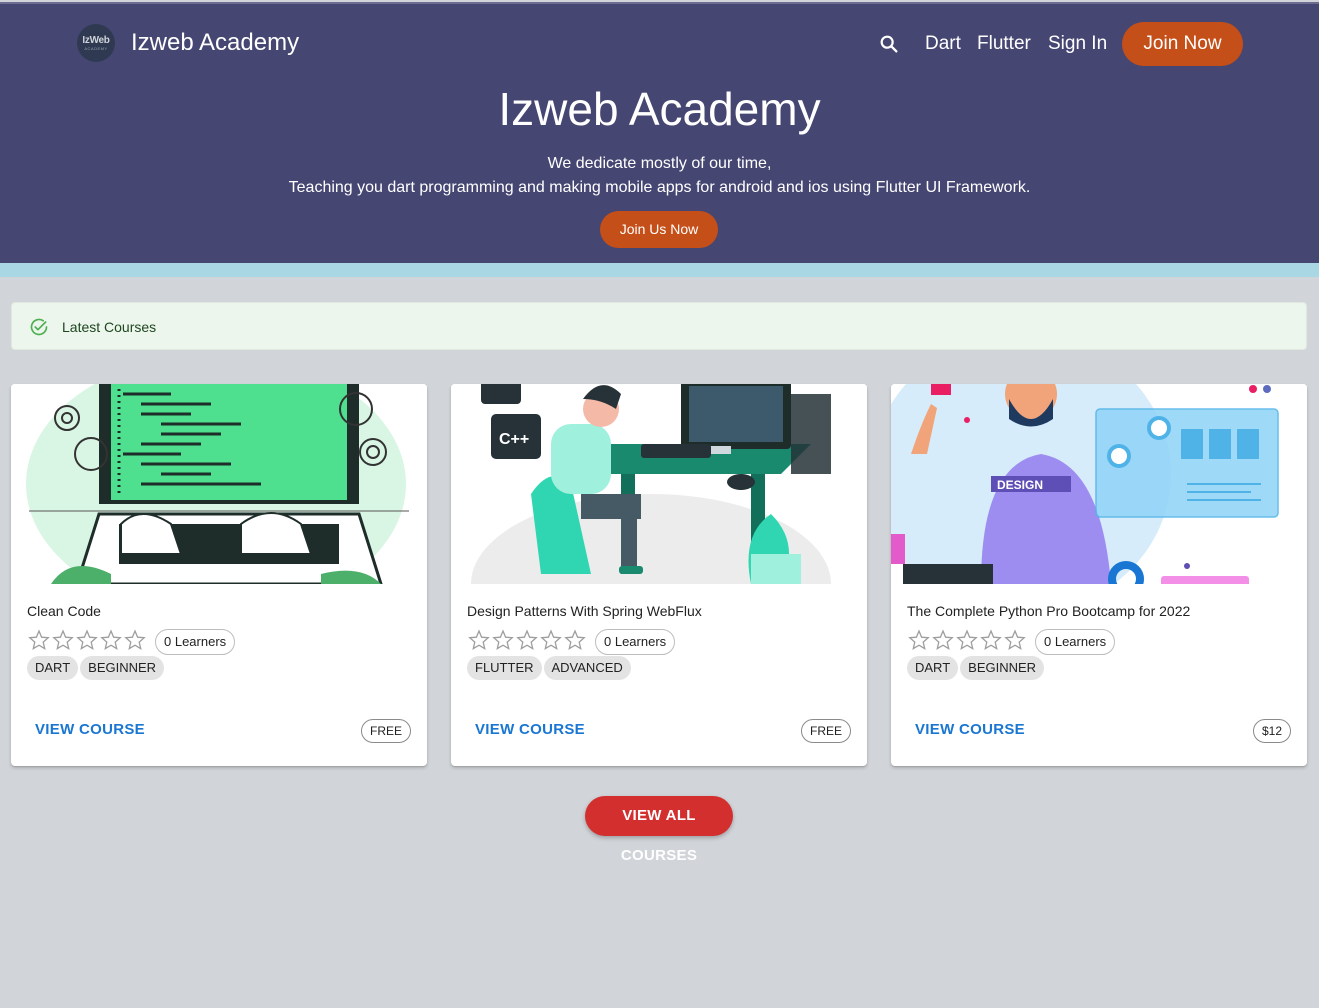 Image resolution: width=1319 pixels, height=1008 pixels. I want to click on nav-sign-in: Sign In, so click(1077, 44).